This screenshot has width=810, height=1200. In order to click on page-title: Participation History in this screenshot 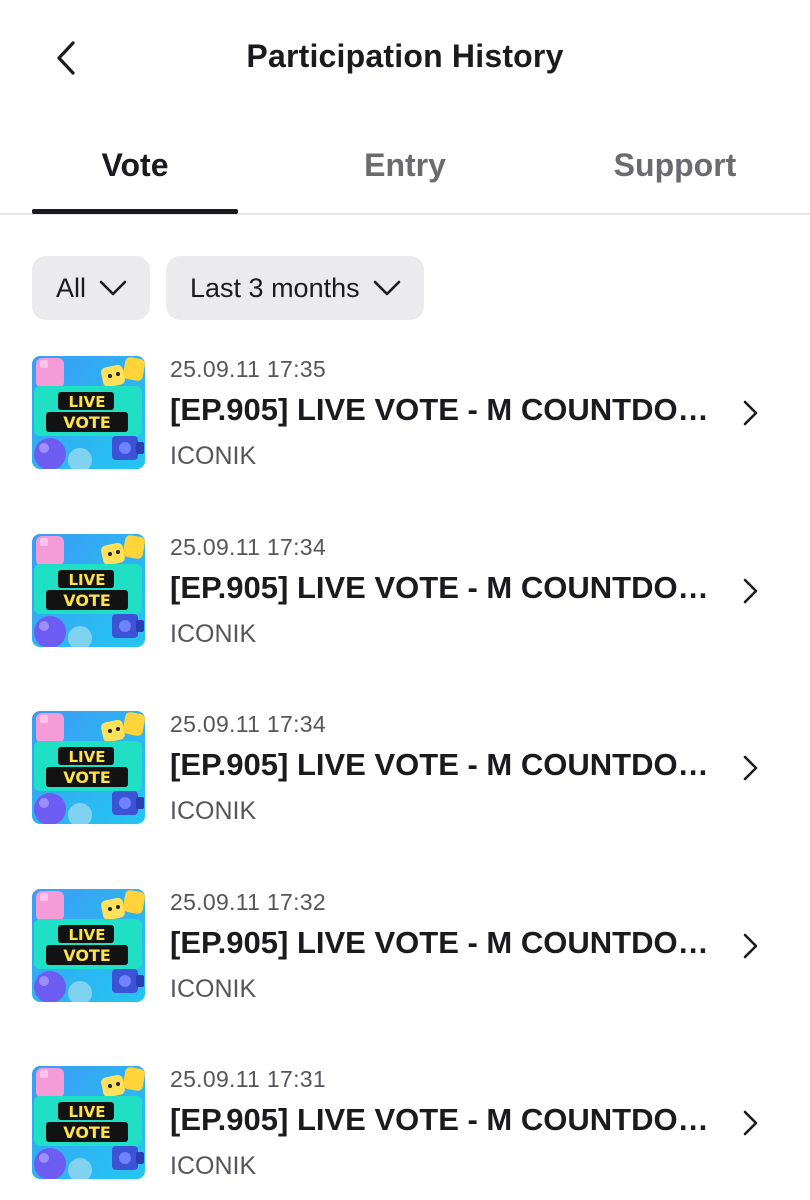, I will do `click(405, 56)`.